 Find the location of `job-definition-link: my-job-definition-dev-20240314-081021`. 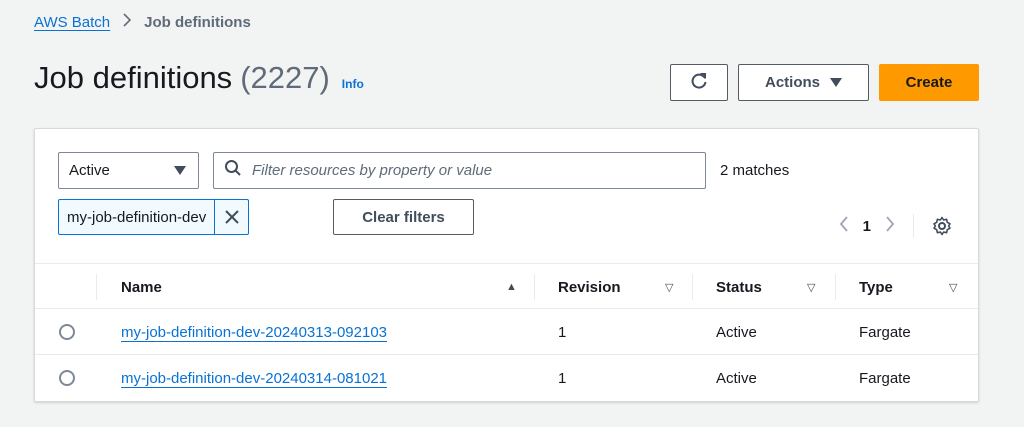

job-definition-link: my-job-definition-dev-20240314-081021 is located at coordinates (254, 378).